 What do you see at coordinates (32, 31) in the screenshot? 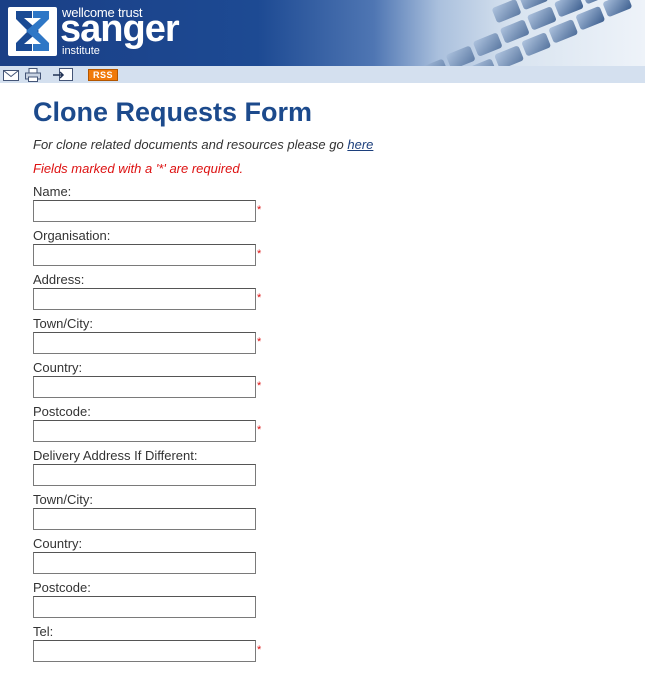
I see `sanger-logo-icon` at bounding box center [32, 31].